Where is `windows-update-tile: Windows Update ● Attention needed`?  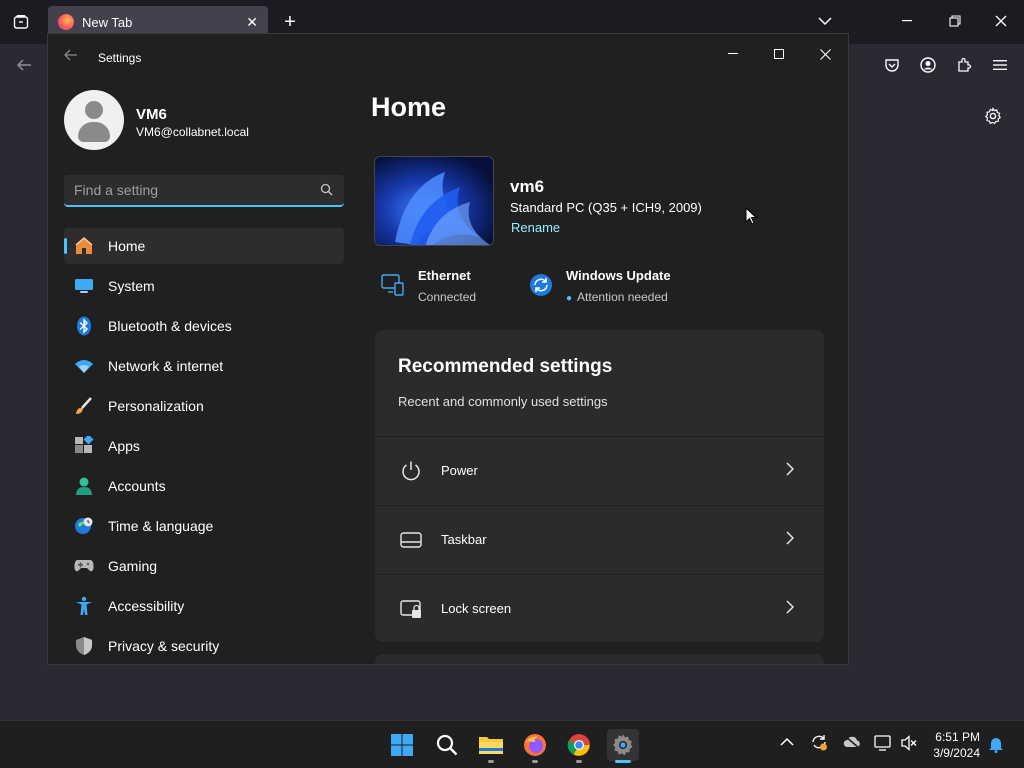
windows-update-tile: Windows Update ● Attention needed is located at coordinates (599, 286).